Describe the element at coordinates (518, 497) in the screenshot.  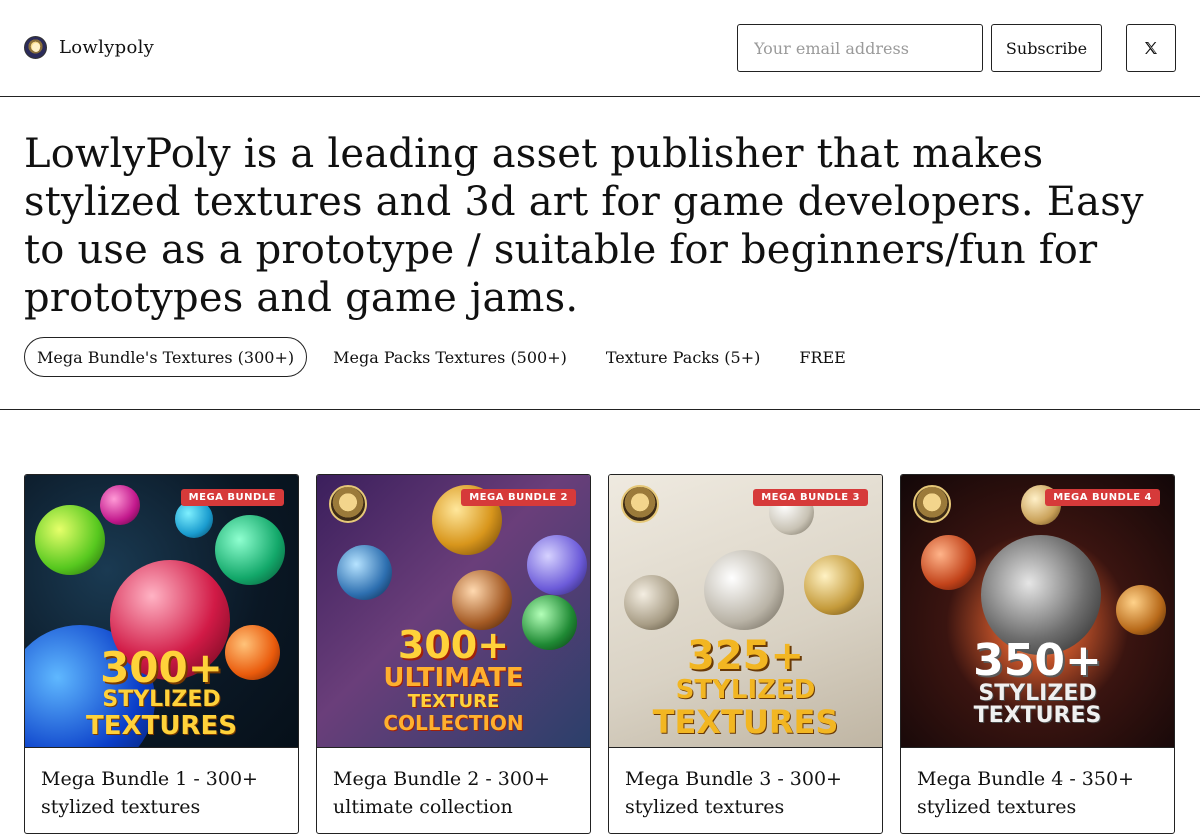
I see `bundle-badge: MEGA BUNDLE 2` at that location.